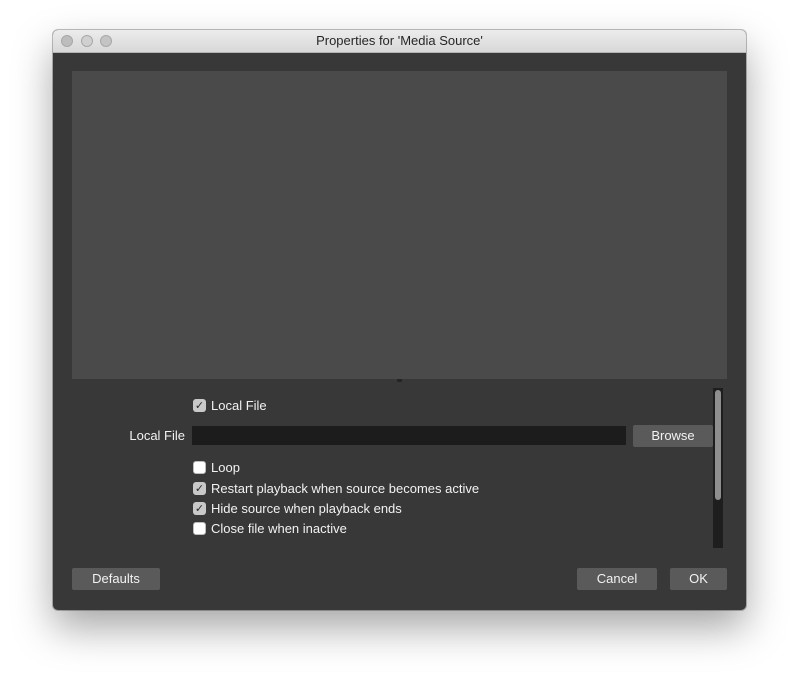 The width and height of the screenshot is (800, 687). Describe the element at coordinates (399, 380) in the screenshot. I see `splitter-handle` at that location.